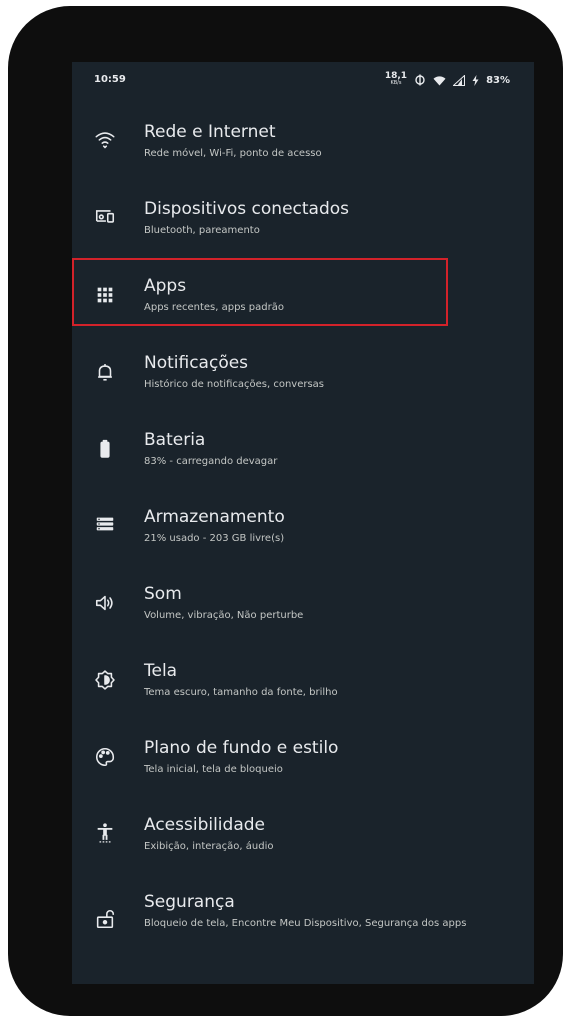 This screenshot has width=569, height=1023. What do you see at coordinates (110, 79) in the screenshot?
I see `status-time: 10:59` at bounding box center [110, 79].